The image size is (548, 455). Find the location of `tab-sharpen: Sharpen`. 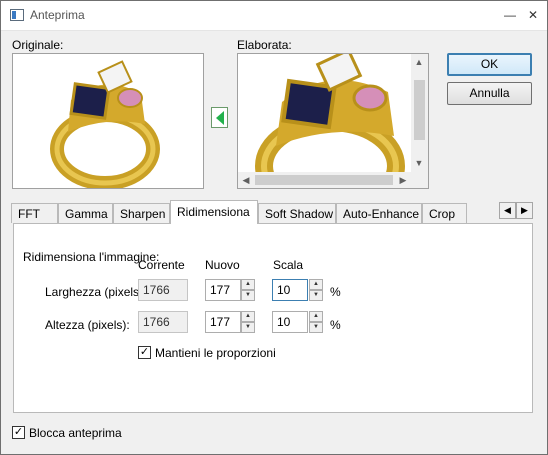

tab-sharpen: Sharpen is located at coordinates (141, 213).